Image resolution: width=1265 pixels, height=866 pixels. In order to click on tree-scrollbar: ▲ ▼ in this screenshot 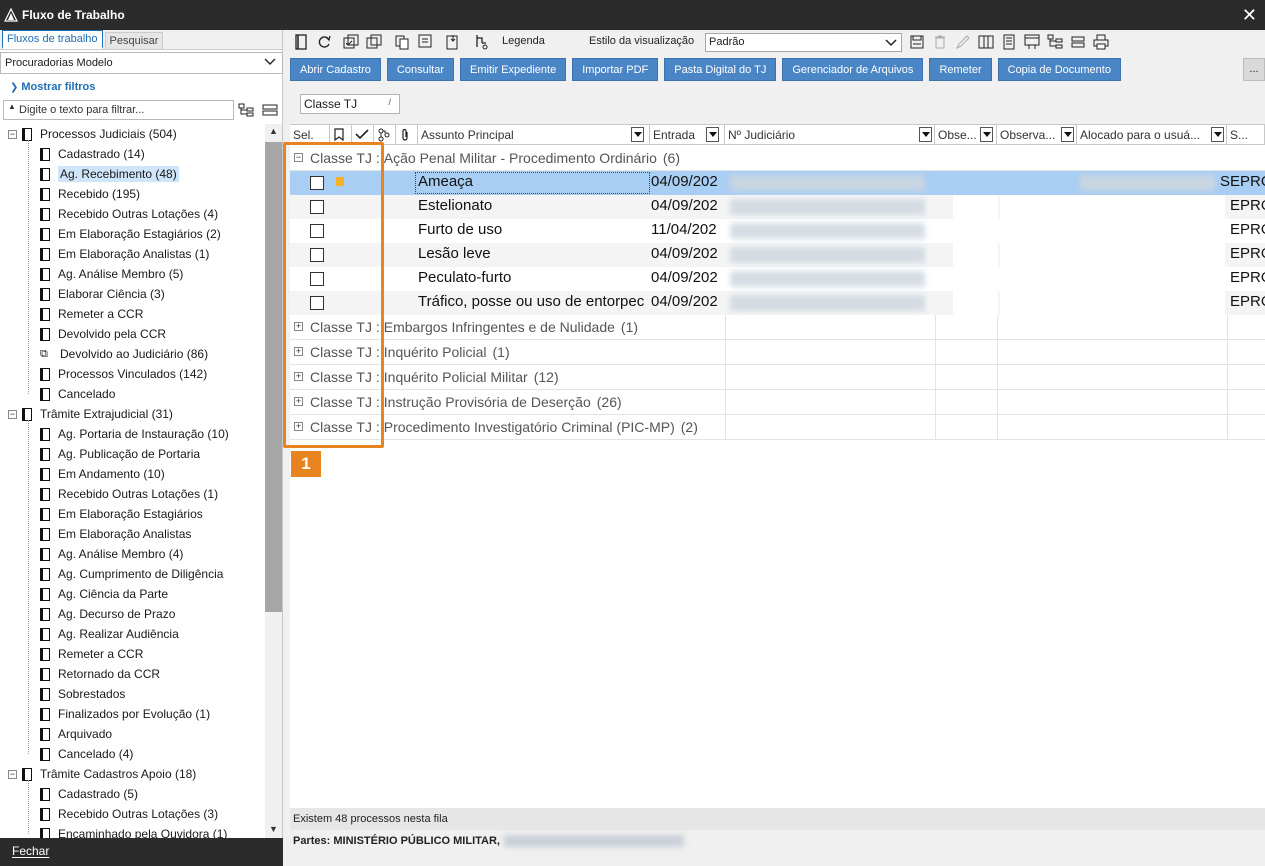, I will do `click(273, 481)`.